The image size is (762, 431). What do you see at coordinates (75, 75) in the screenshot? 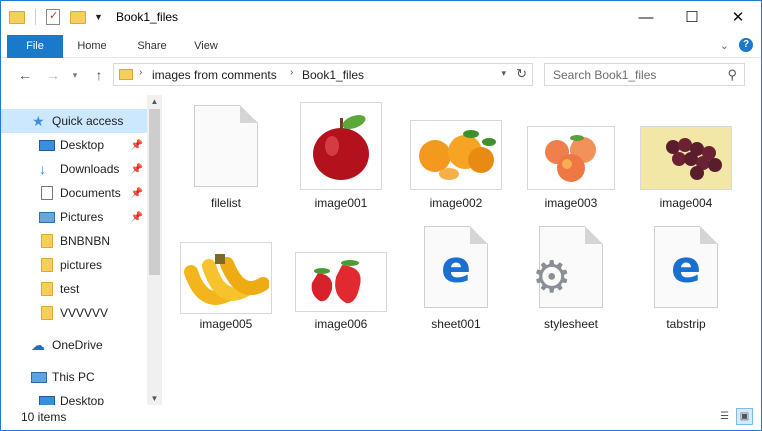
I see `recent-locations-icon: ▾` at bounding box center [75, 75].